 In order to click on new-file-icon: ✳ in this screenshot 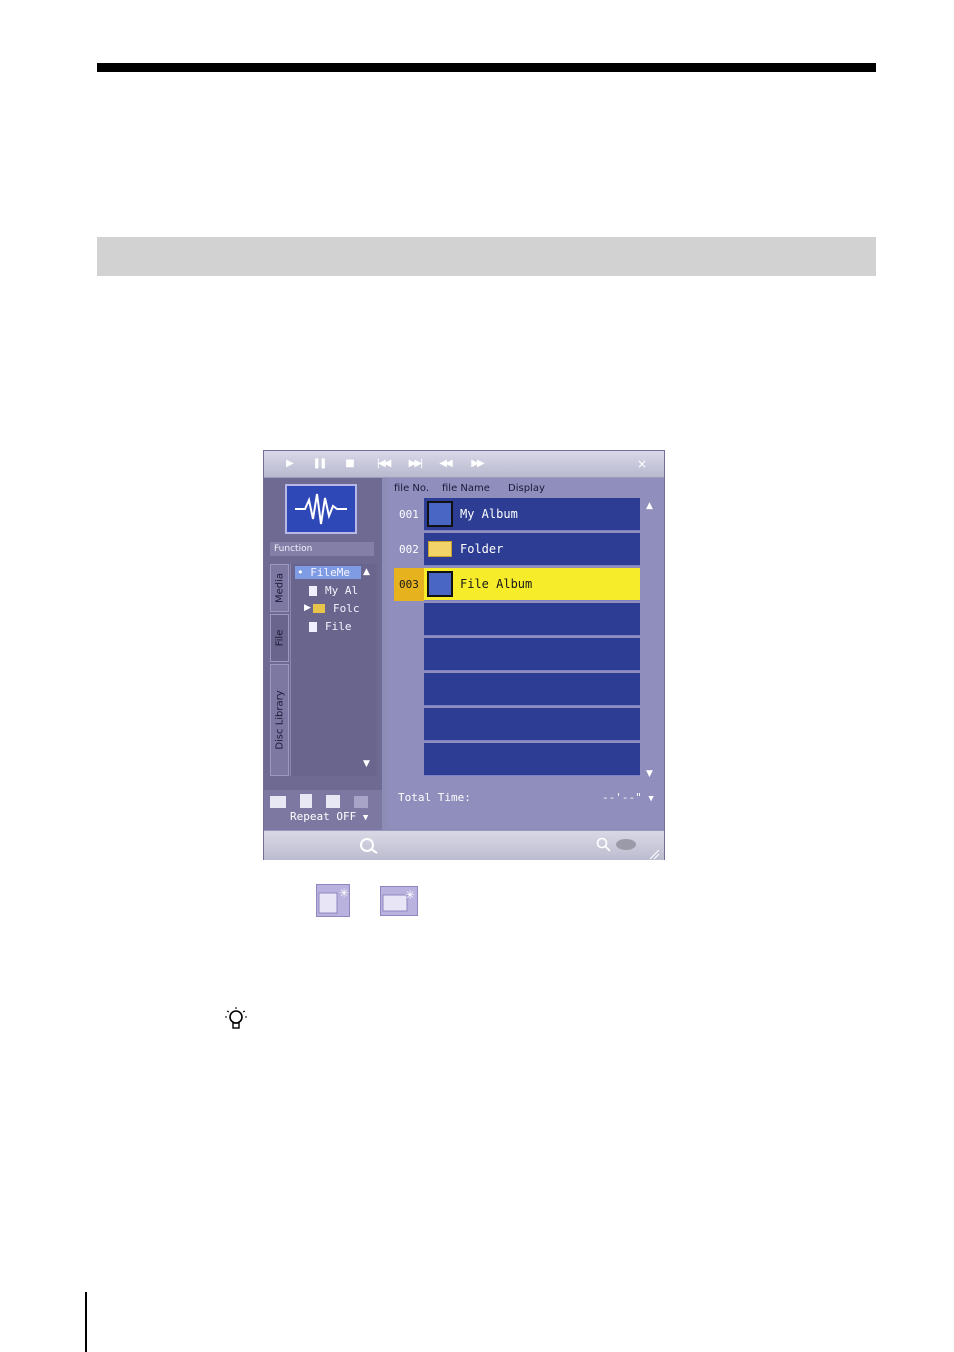, I will do `click(333, 900)`.